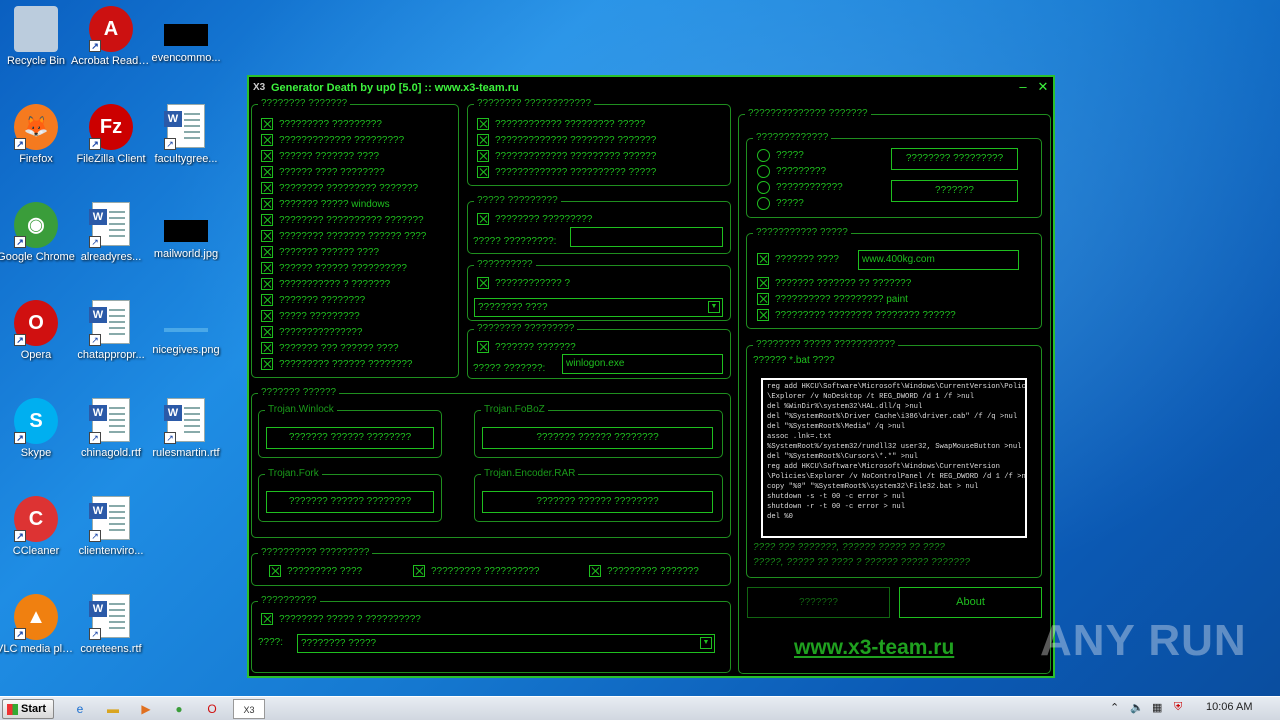 Image resolution: width=1280 pixels, height=720 pixels. Describe the element at coordinates (111, 429) in the screenshot. I see `desktop-icon: W ↗ chinagold.rtf` at that location.